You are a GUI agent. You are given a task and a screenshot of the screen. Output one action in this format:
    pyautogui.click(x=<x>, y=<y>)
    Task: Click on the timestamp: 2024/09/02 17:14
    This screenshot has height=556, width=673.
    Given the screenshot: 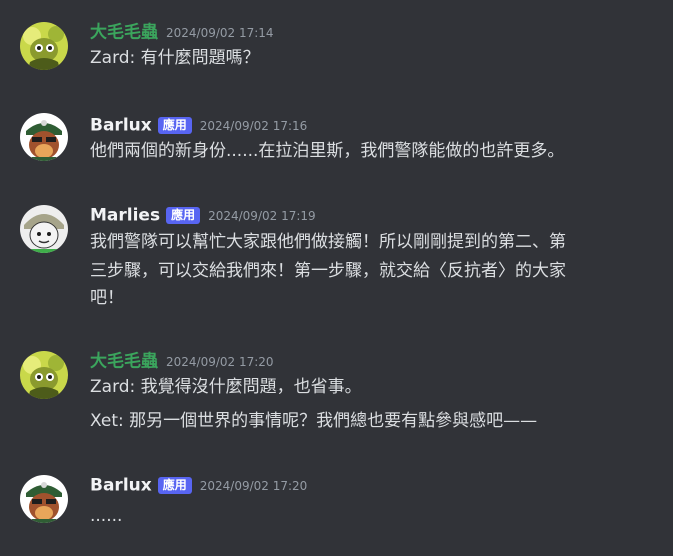 What is the action you would take?
    pyautogui.click(x=220, y=33)
    